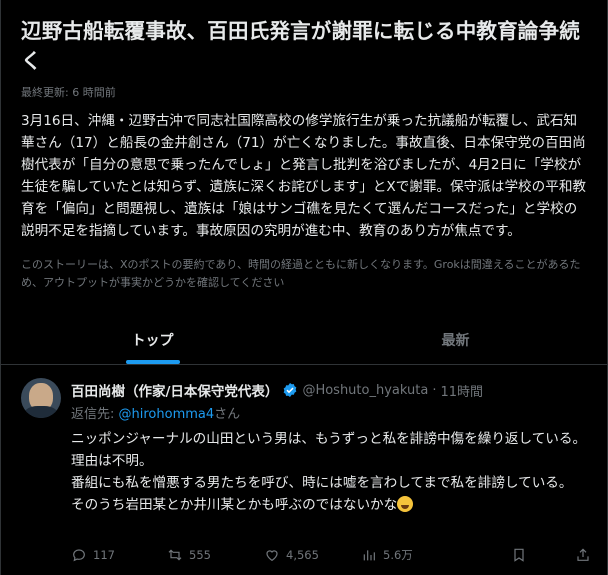 Image resolution: width=608 pixels, height=575 pixels. What do you see at coordinates (215, 555) in the screenshot?
I see `repost-button: 555` at bounding box center [215, 555].